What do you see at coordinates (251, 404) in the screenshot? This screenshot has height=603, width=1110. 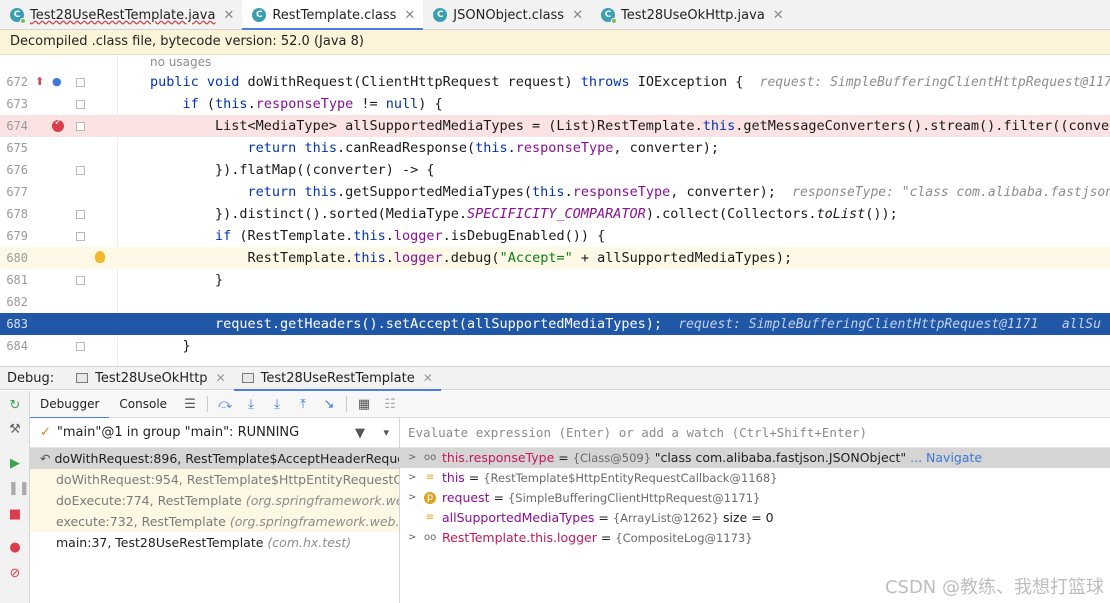 I see `step-into-icon: ⤓` at bounding box center [251, 404].